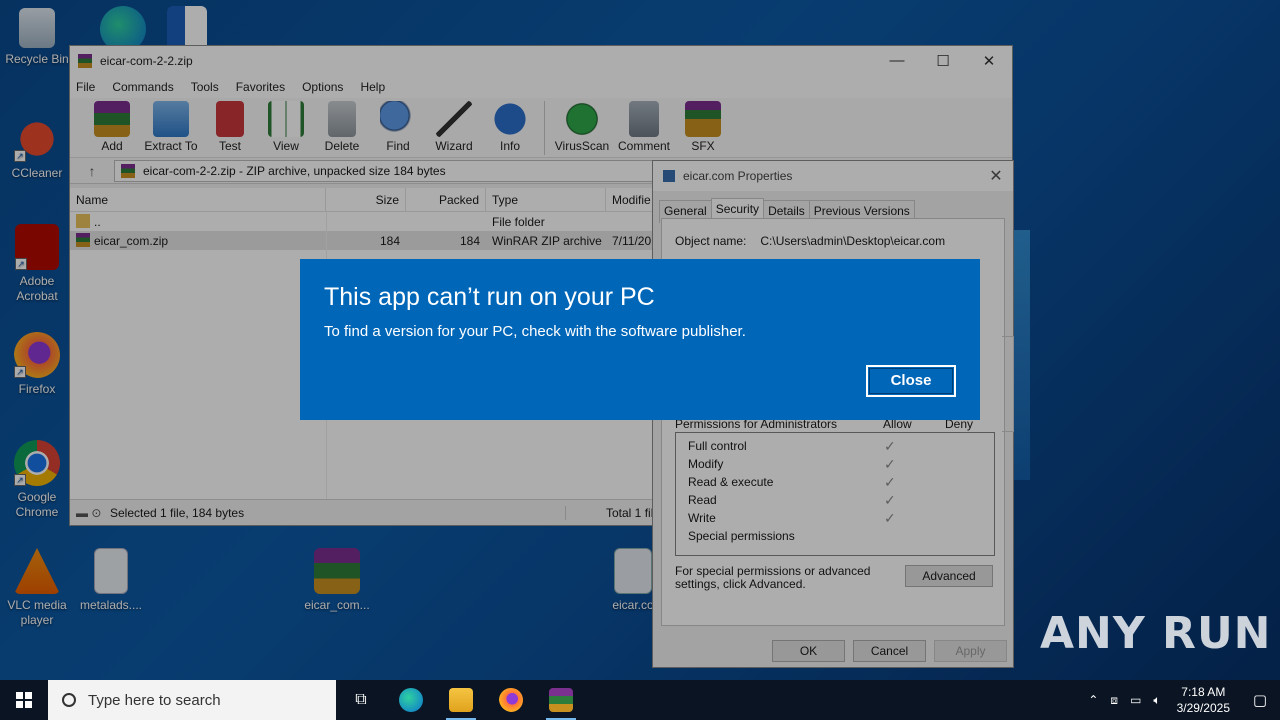 Image resolution: width=1280 pixels, height=720 pixels. I want to click on taskbar-search: Type here to search, so click(192, 700).